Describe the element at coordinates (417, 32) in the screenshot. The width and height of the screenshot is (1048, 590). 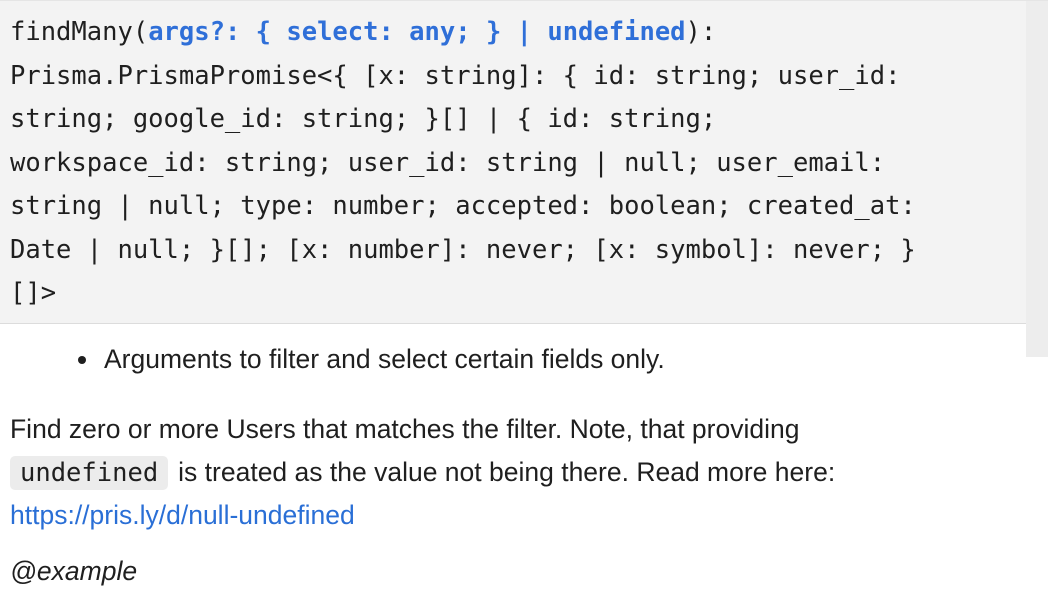
I see `parameter-args: args?: { select: any; } | undefined` at that location.